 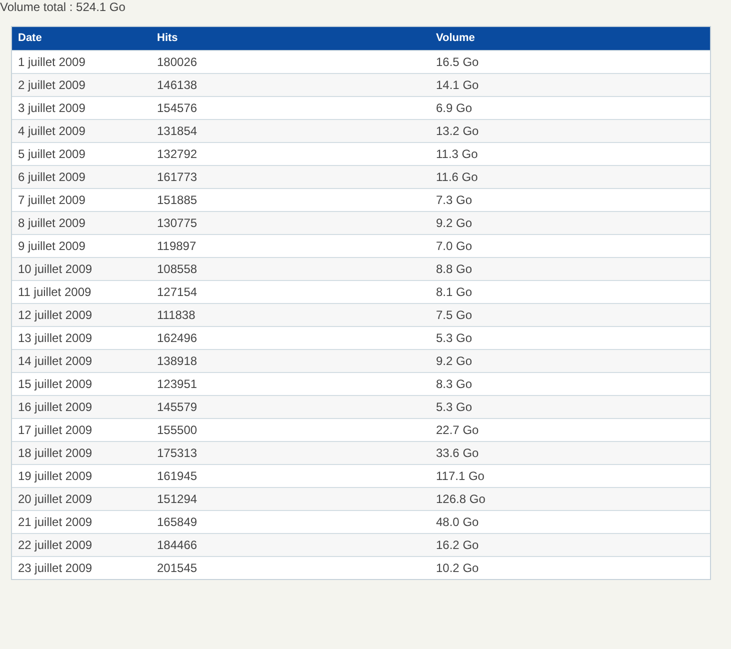 I want to click on table-cell-text: 14 juillet 2009, so click(x=55, y=361).